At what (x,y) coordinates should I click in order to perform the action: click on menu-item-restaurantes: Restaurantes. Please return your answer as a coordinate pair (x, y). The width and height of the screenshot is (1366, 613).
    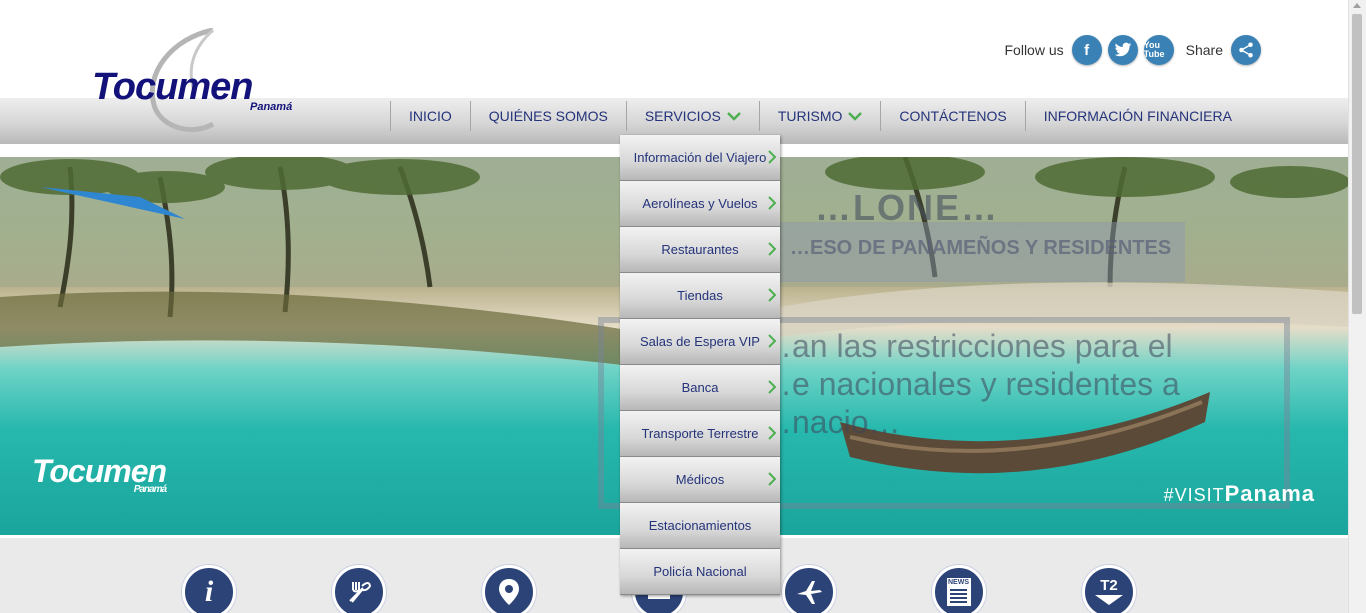
    Looking at the image, I should click on (700, 250).